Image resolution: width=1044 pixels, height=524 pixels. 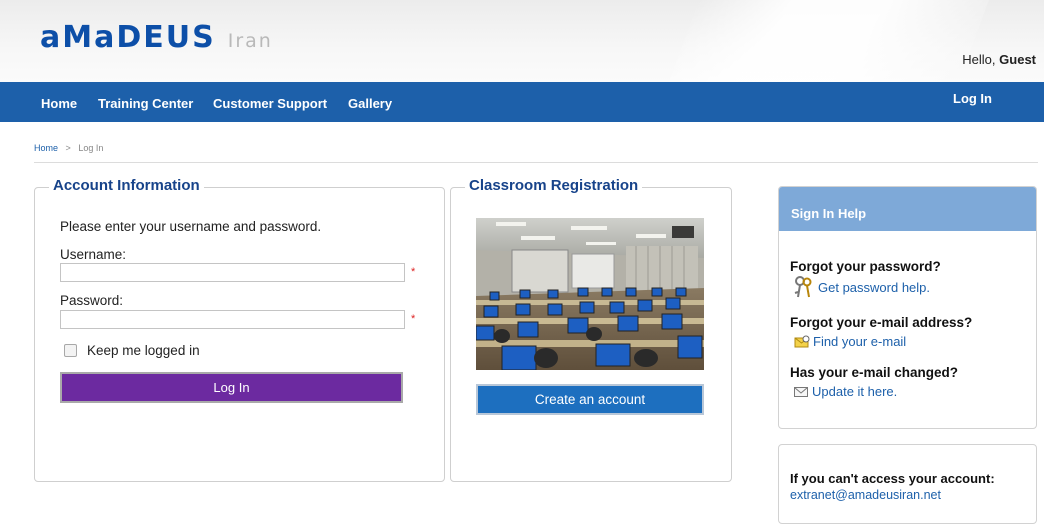 I want to click on classroom-registration-legend: Classroom Registration, so click(x=554, y=185).